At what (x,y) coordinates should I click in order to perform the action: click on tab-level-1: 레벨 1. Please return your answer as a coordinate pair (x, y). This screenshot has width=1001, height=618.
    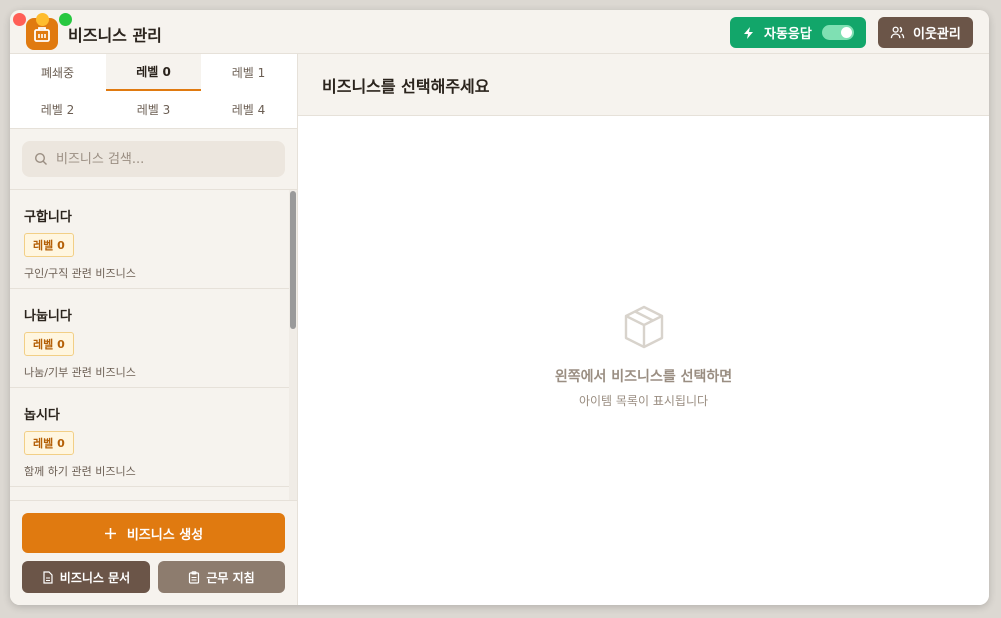
    Looking at the image, I should click on (248, 72).